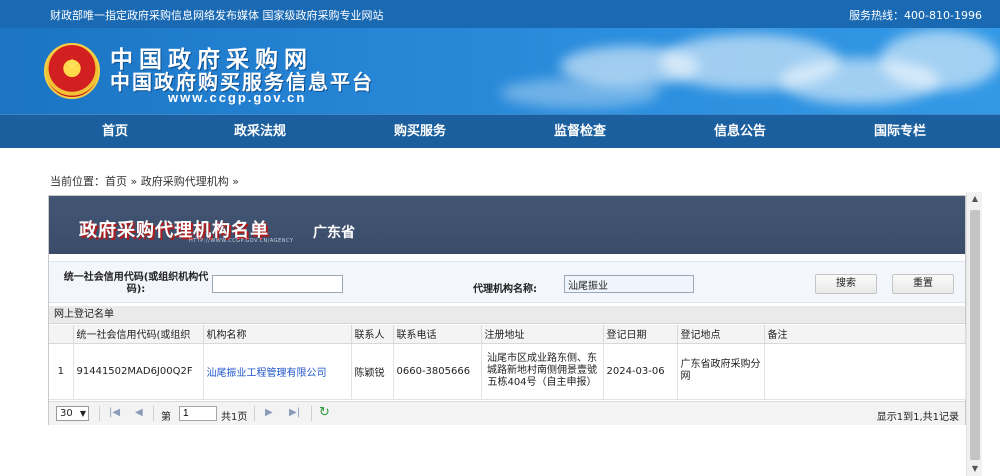  Describe the element at coordinates (507, 282) in the screenshot. I see `search-form: 统一社会信用代码(或组织机构代码): 代理机构名称: 搜索 重置` at that location.